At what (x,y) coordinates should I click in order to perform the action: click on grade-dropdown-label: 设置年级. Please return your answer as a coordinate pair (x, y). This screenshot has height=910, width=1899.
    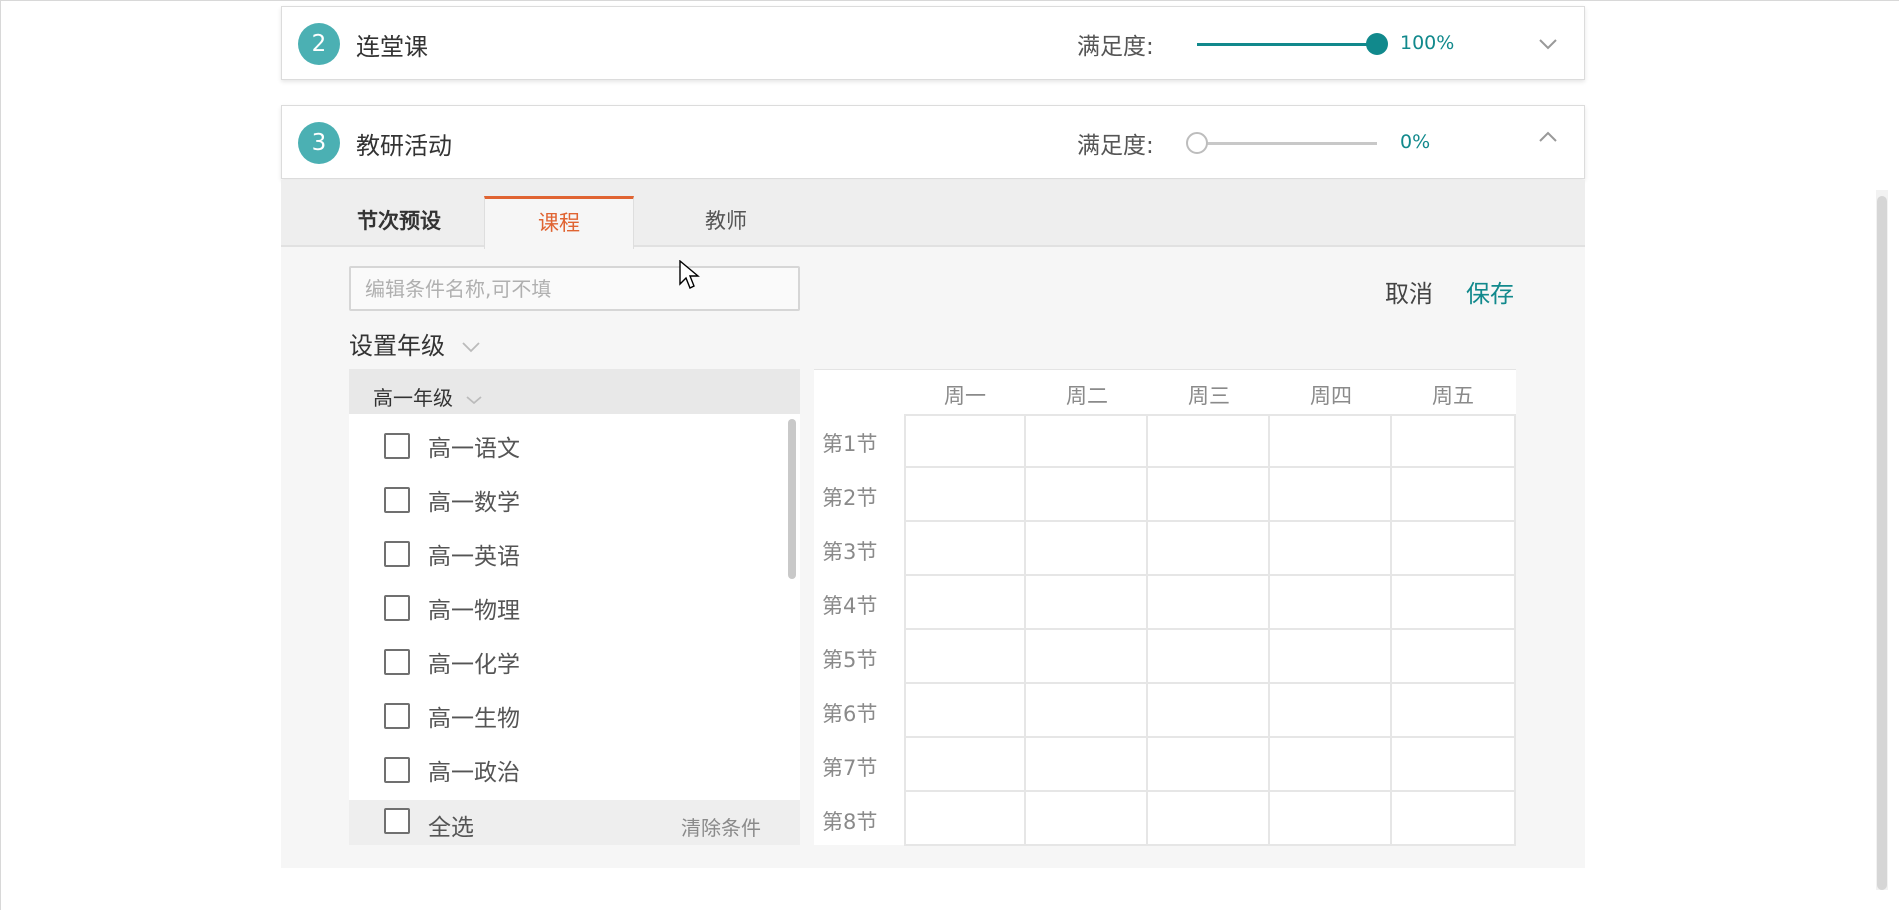
    Looking at the image, I should click on (397, 346).